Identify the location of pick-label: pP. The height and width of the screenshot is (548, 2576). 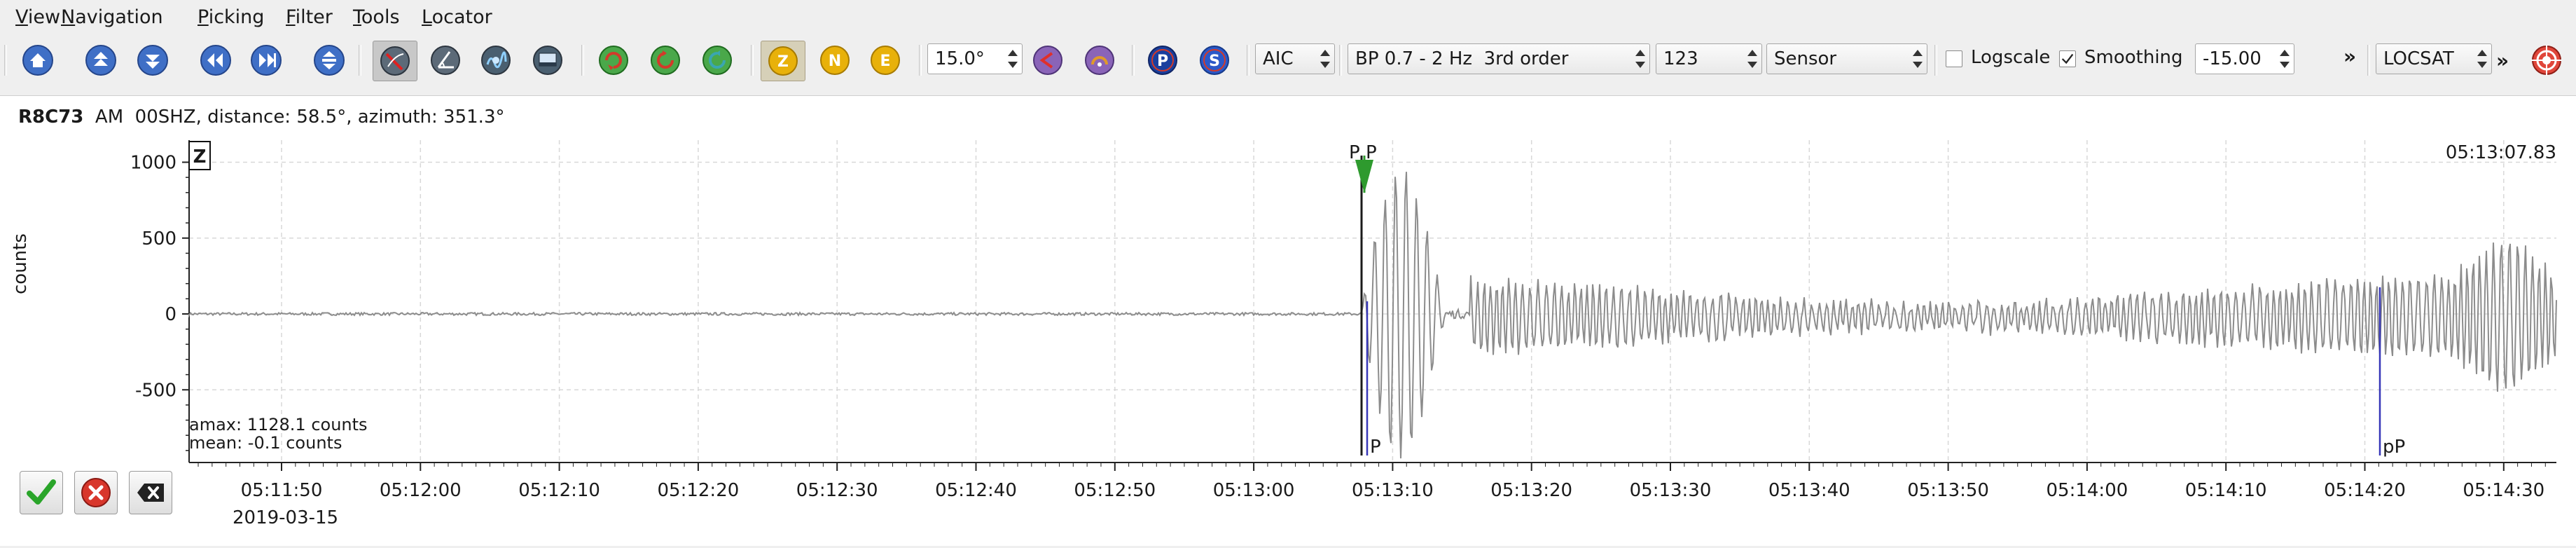
(2394, 447).